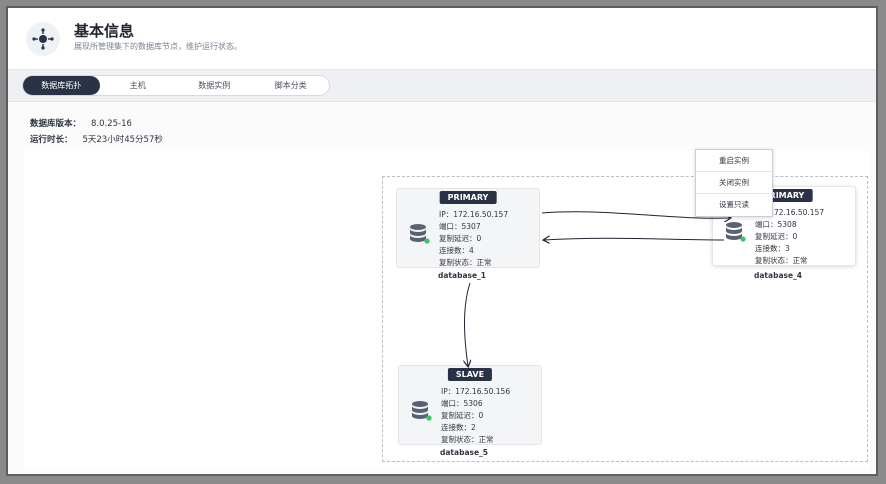 Image resolution: width=886 pixels, height=484 pixels. I want to click on link-primary1-to-slave, so click(468, 324).